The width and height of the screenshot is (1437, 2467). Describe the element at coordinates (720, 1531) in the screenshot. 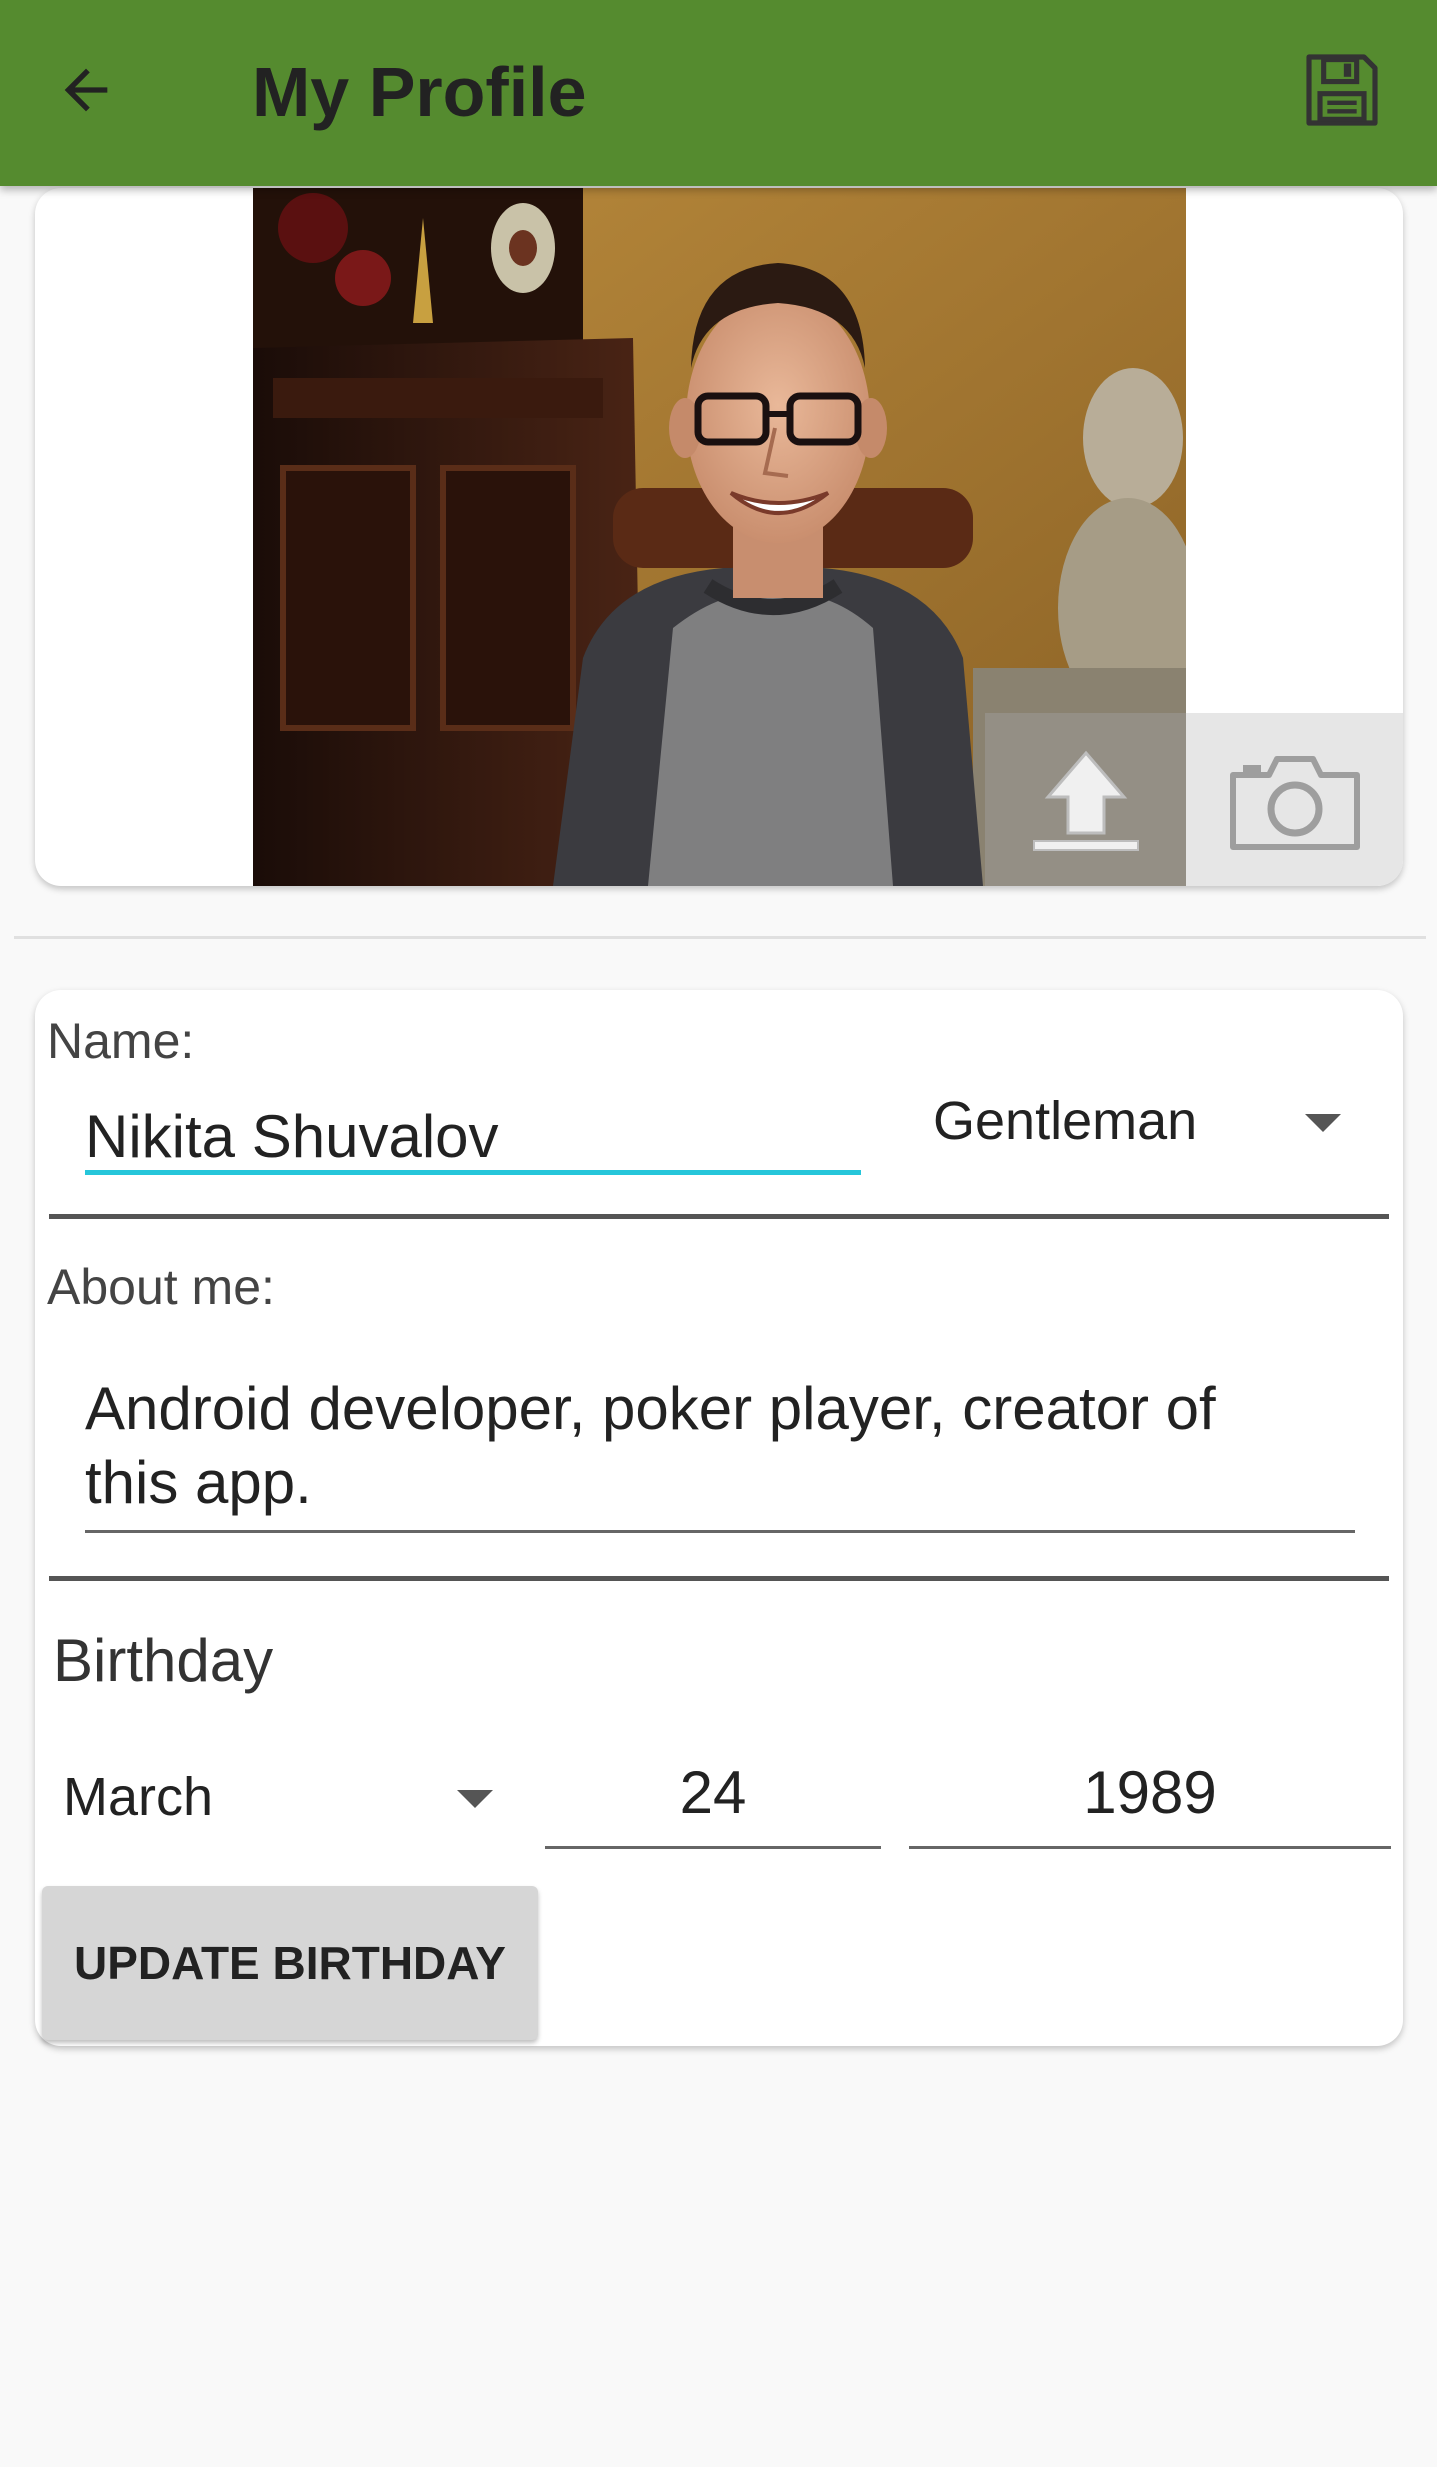

I see `about-input-underline` at that location.